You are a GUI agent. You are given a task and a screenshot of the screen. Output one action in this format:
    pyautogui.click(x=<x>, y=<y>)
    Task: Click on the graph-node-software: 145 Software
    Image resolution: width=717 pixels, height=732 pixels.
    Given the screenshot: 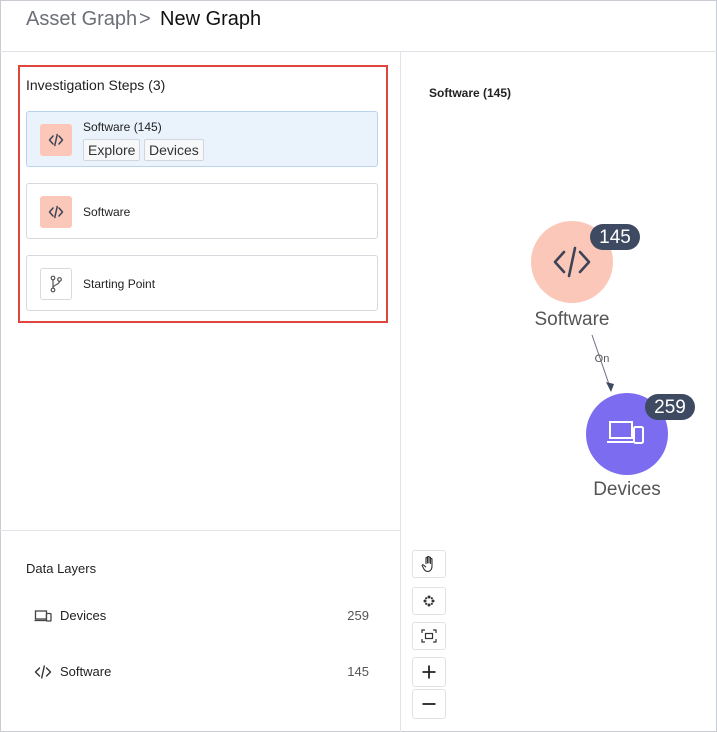 What is the action you would take?
    pyautogui.click(x=585, y=275)
    